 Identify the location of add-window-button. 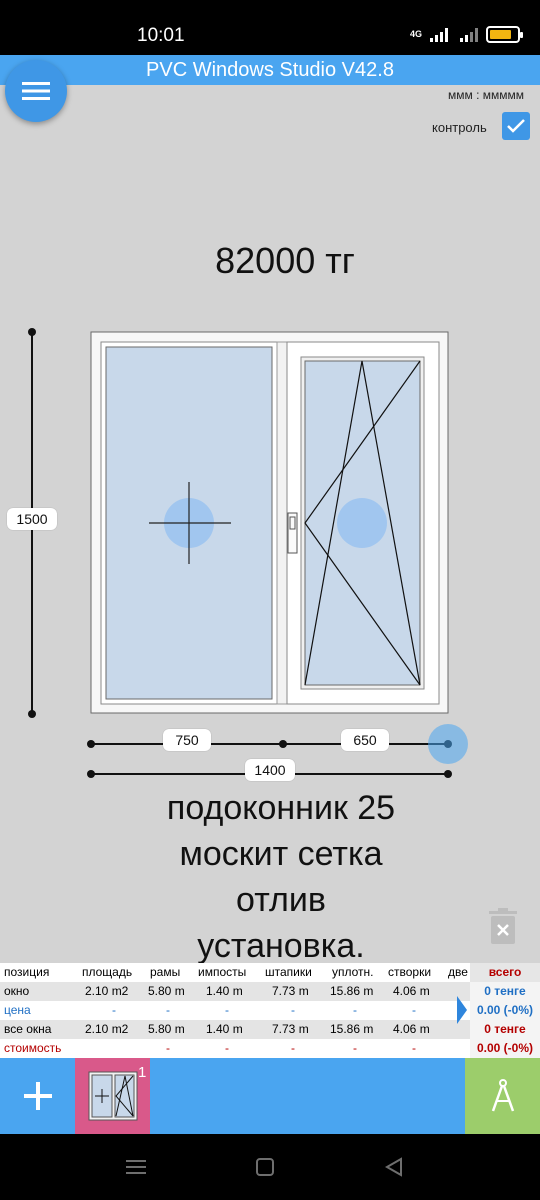
(37, 1096).